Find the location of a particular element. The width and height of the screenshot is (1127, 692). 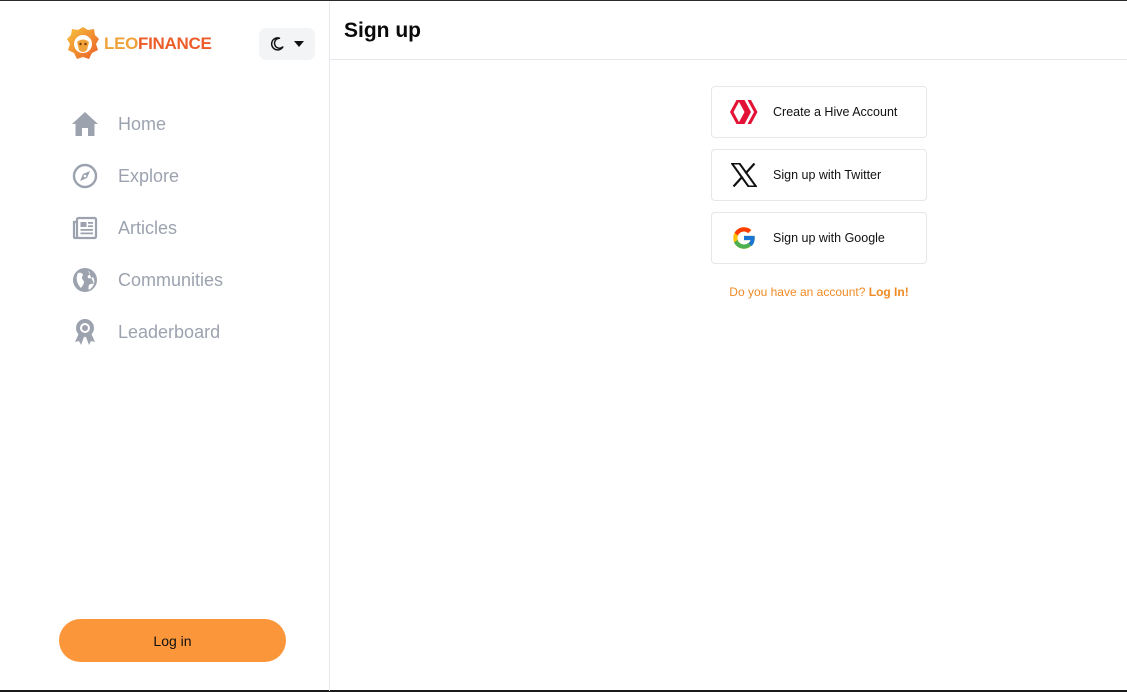

create-hive-account-button: Create a Hive Account is located at coordinates (819, 112).